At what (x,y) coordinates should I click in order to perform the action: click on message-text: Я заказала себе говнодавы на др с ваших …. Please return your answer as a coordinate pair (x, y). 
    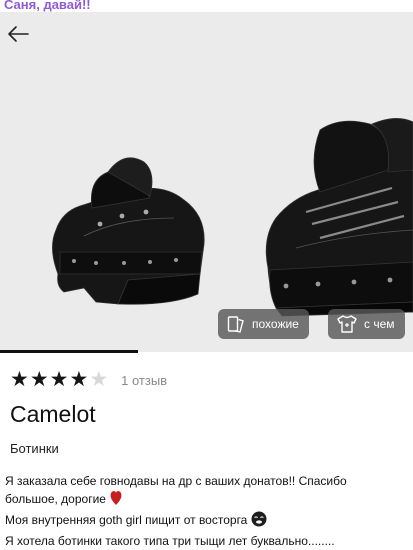
    Looking at the image, I should click on (207, 511).